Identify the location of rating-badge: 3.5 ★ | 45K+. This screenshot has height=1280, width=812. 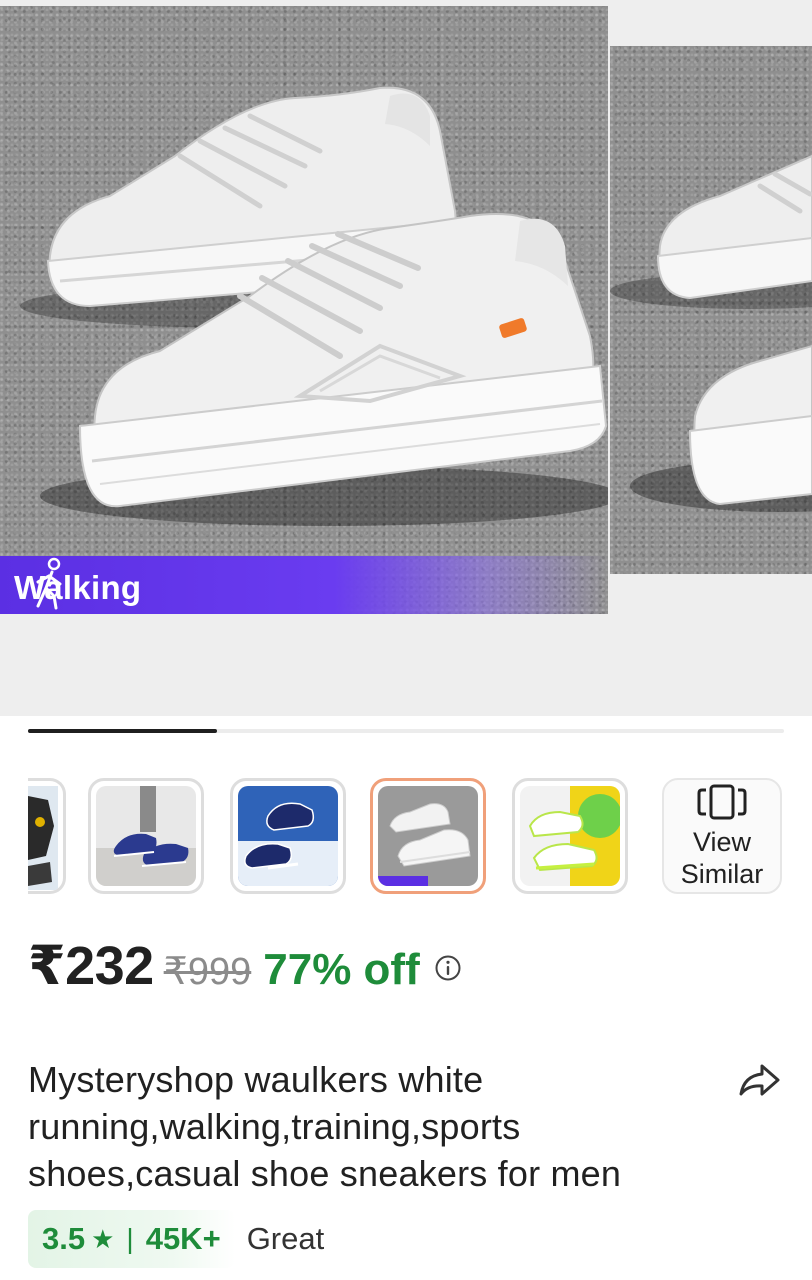
(131, 1239).